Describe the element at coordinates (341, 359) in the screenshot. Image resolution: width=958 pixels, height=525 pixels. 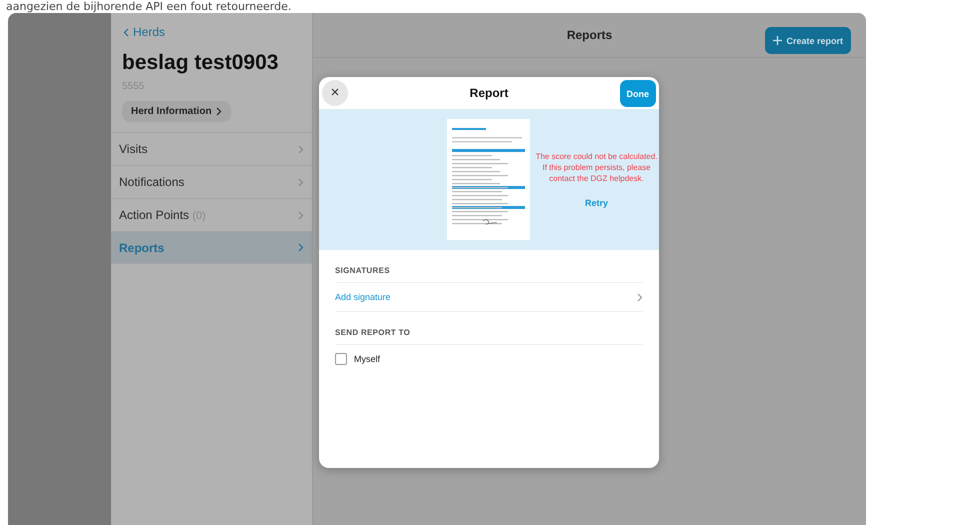
I see `checkbox` at that location.